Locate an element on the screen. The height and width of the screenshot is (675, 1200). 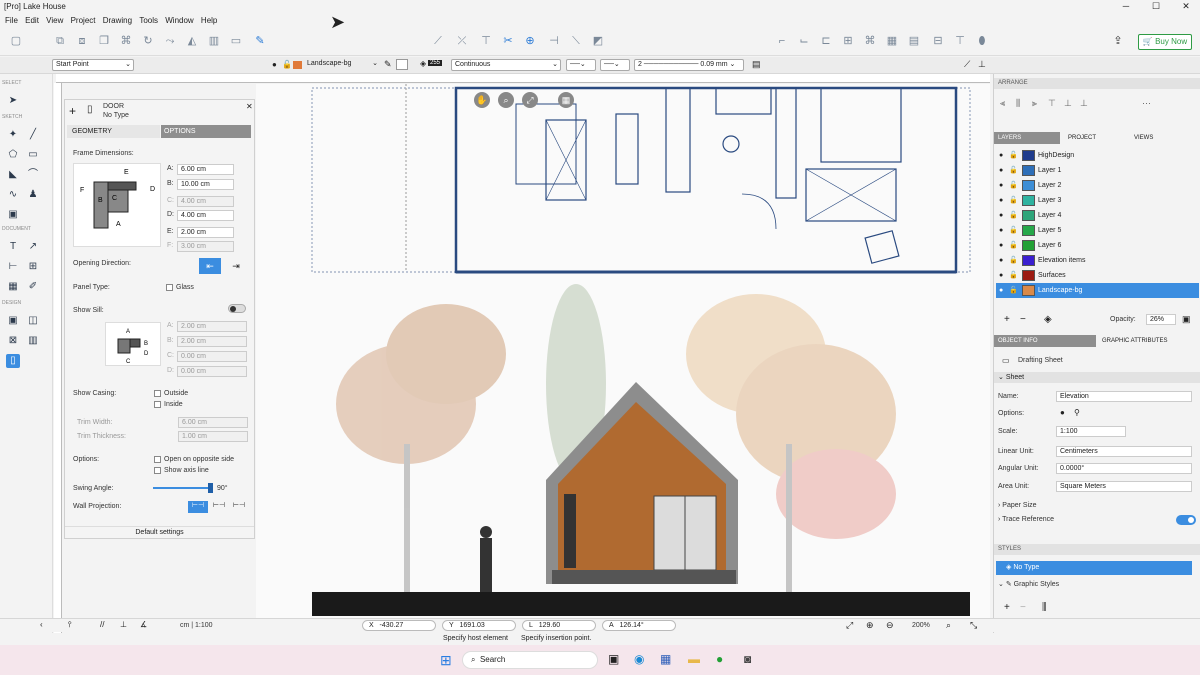
tab-options: OPTIONS is located at coordinates (206, 131).